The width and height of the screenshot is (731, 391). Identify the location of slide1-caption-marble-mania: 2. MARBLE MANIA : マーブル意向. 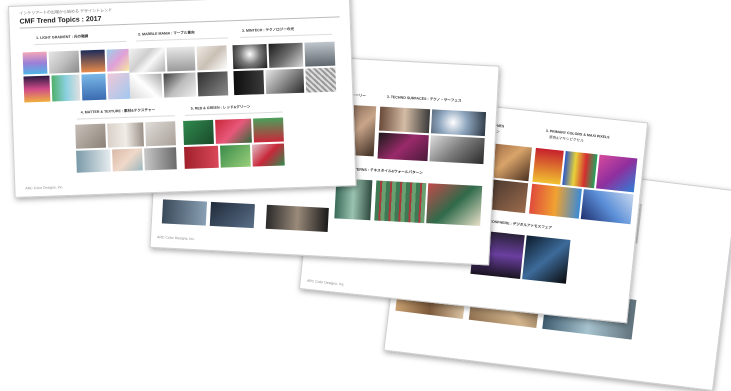
(166, 33).